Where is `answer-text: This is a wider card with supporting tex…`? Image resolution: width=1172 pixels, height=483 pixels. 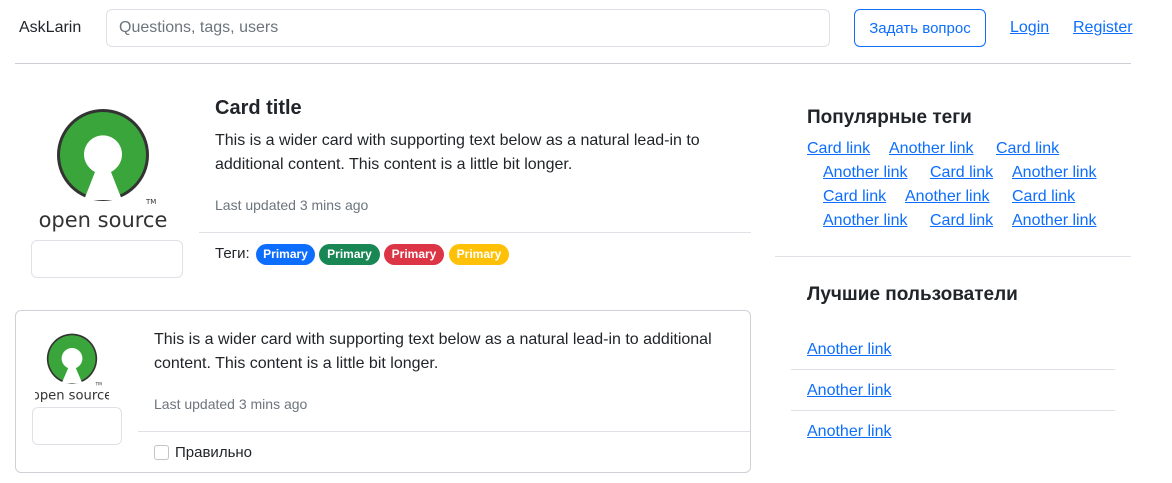 answer-text: This is a wider card with supporting tex… is located at coordinates (433, 351).